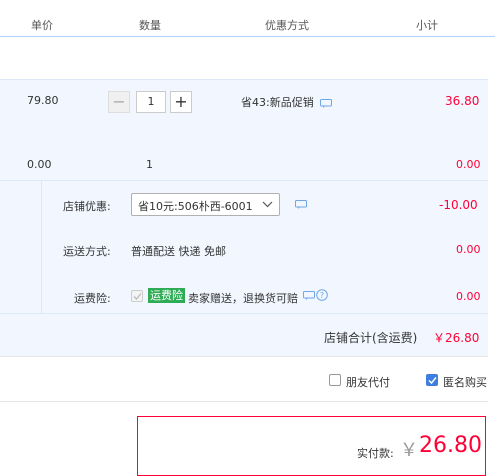 Image resolution: width=495 pixels, height=476 pixels. Describe the element at coordinates (119, 102) in the screenshot. I see `decrease-qty-button: −` at that location.